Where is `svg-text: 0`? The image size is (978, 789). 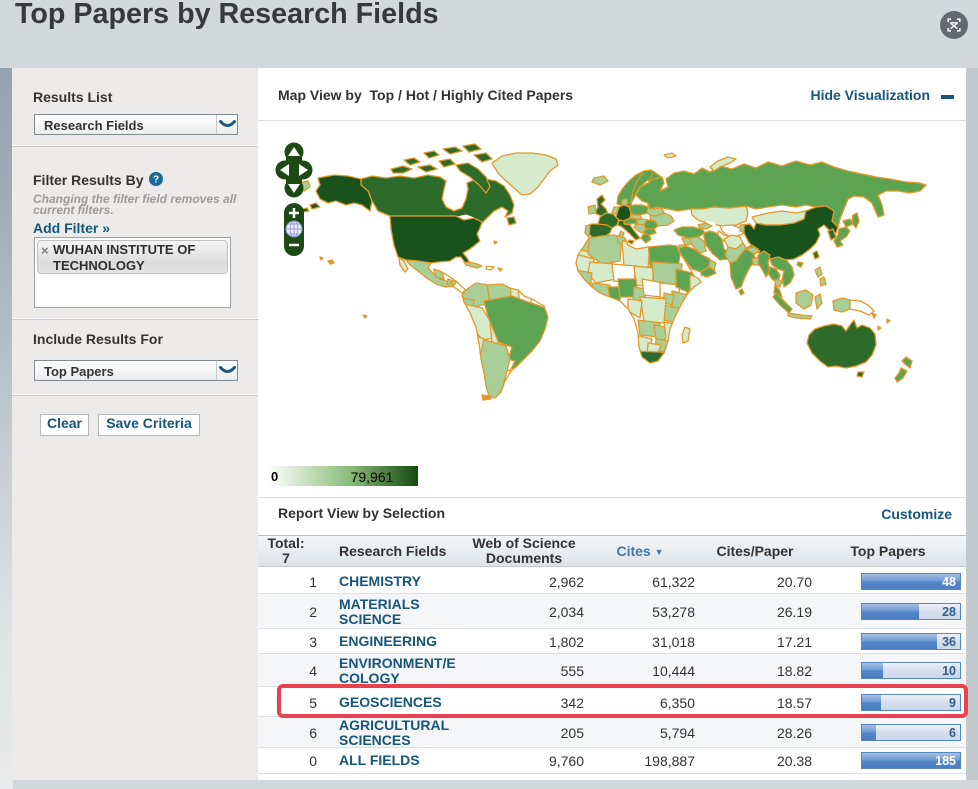 svg-text: 0 is located at coordinates (274, 476).